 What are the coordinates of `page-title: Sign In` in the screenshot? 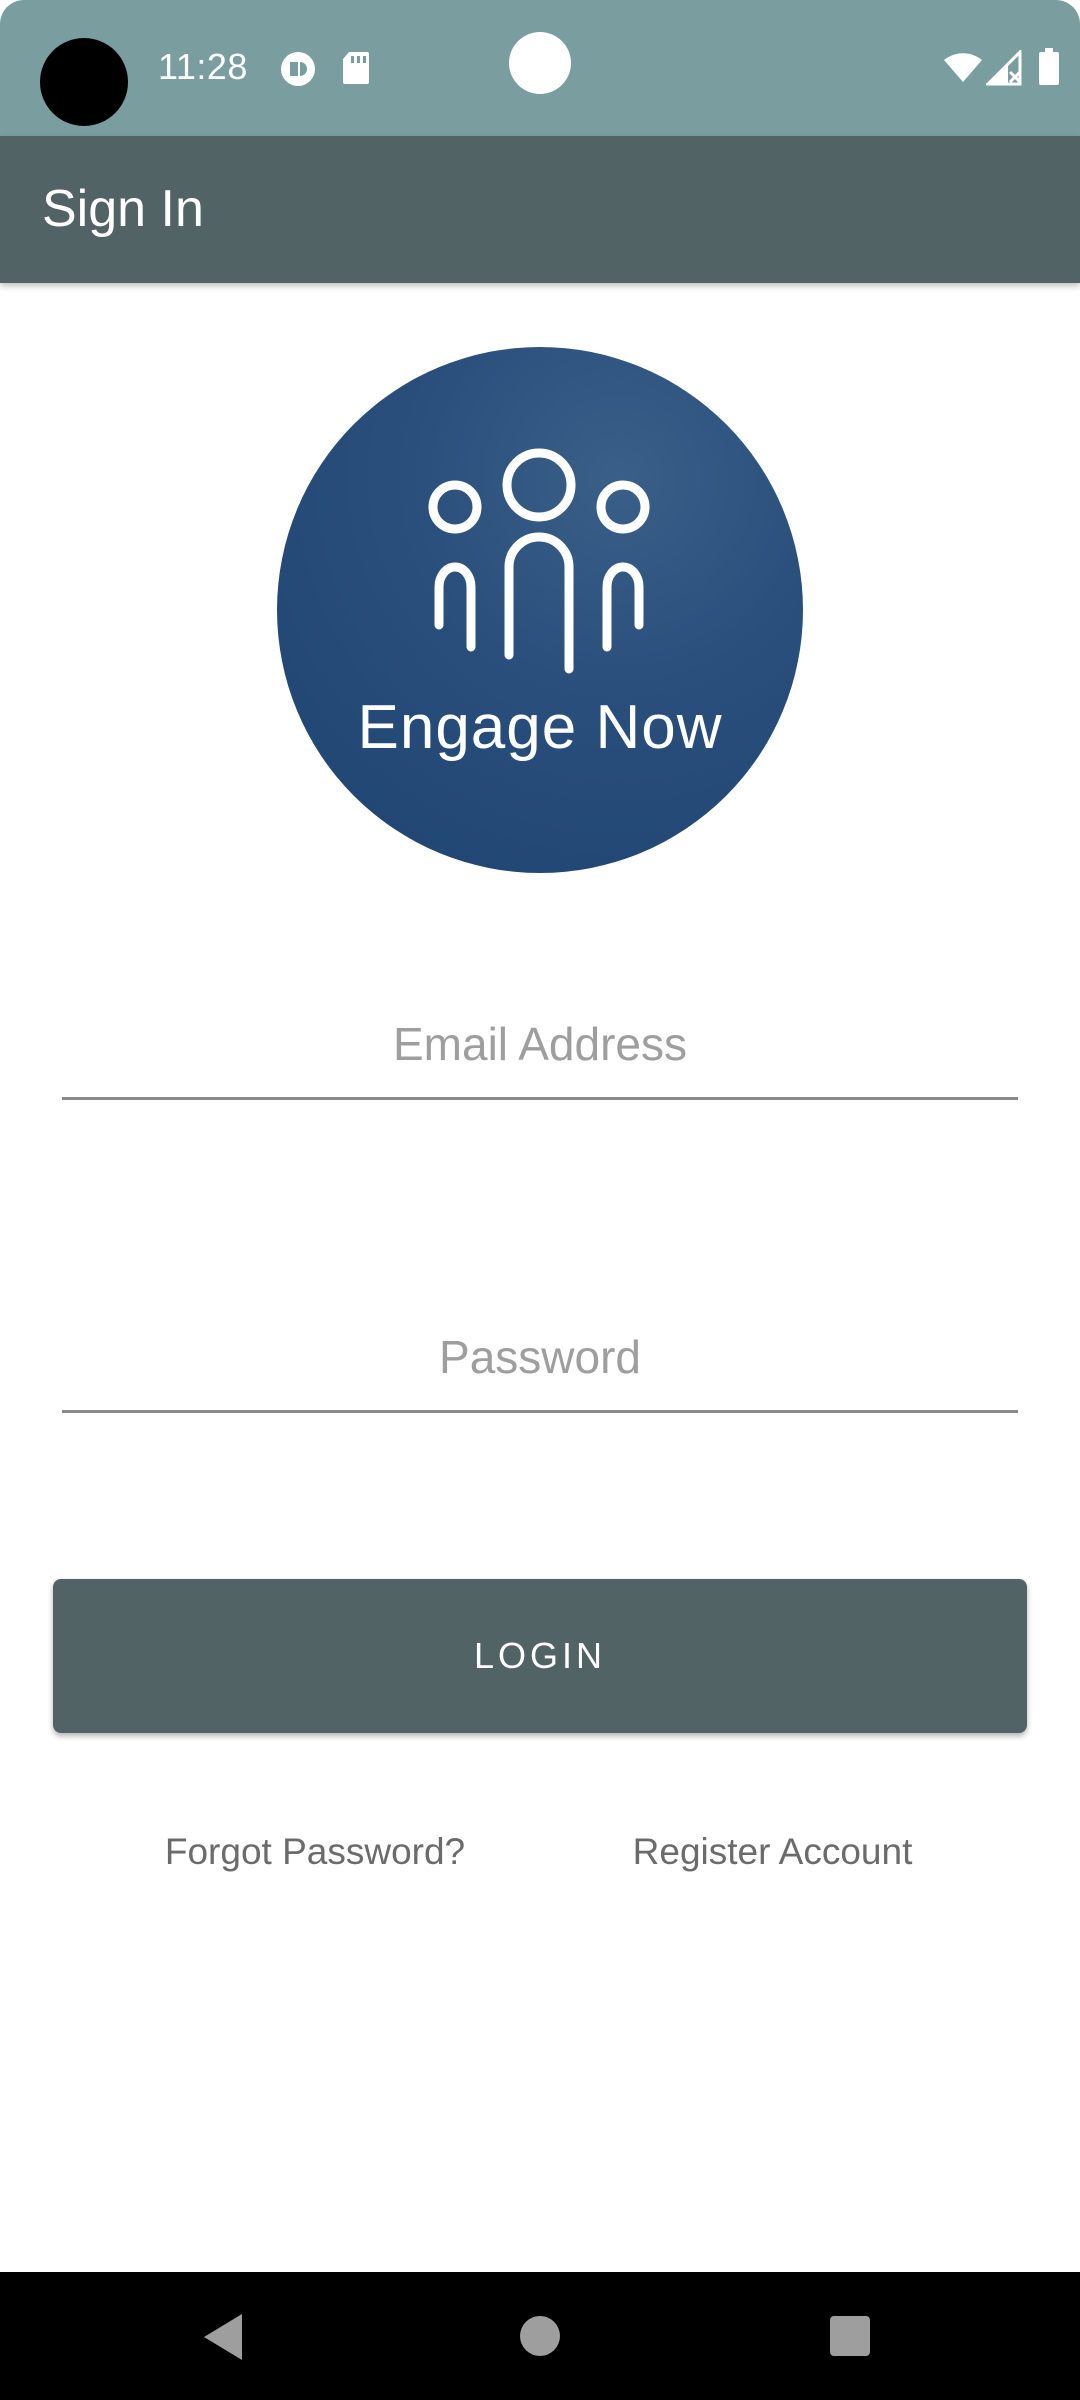 It's located at (123, 209).